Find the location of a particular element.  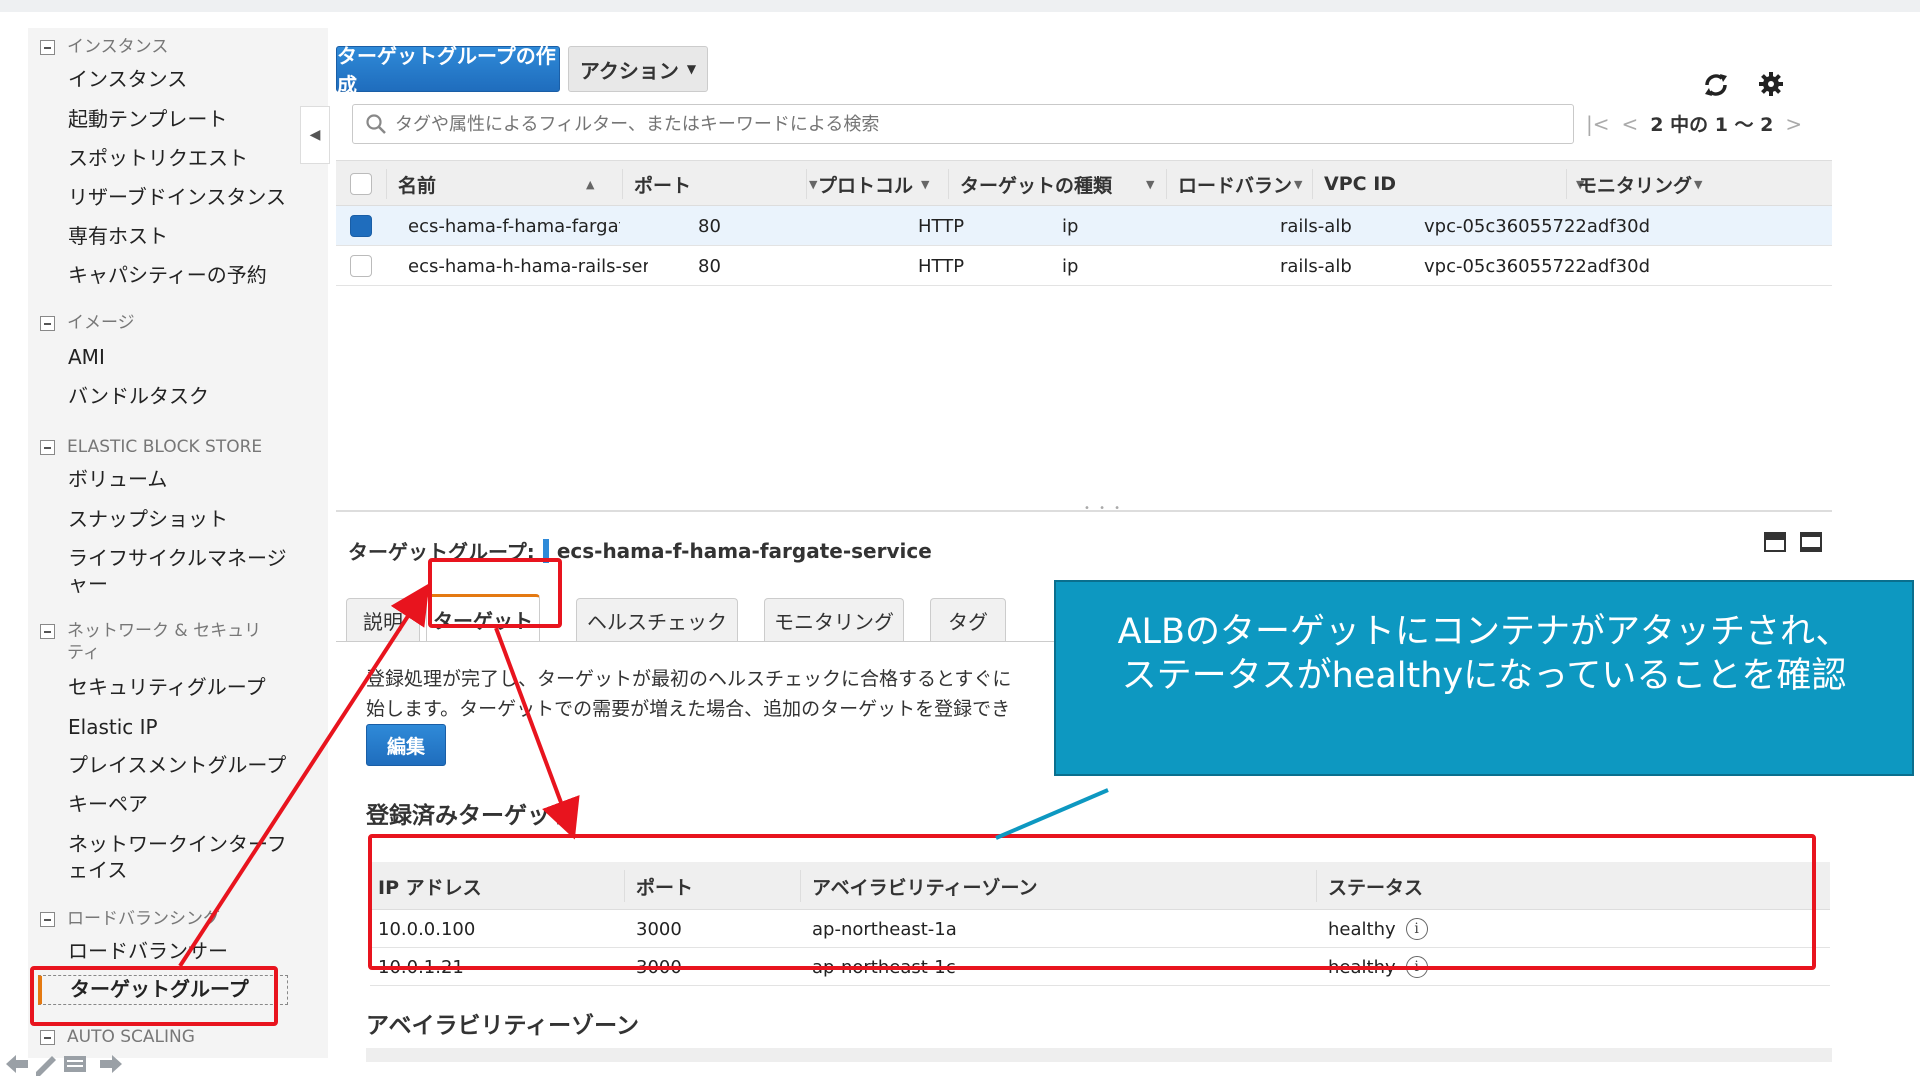

col-target-type: ターゲットの種類 ▼ is located at coordinates (1057, 184).